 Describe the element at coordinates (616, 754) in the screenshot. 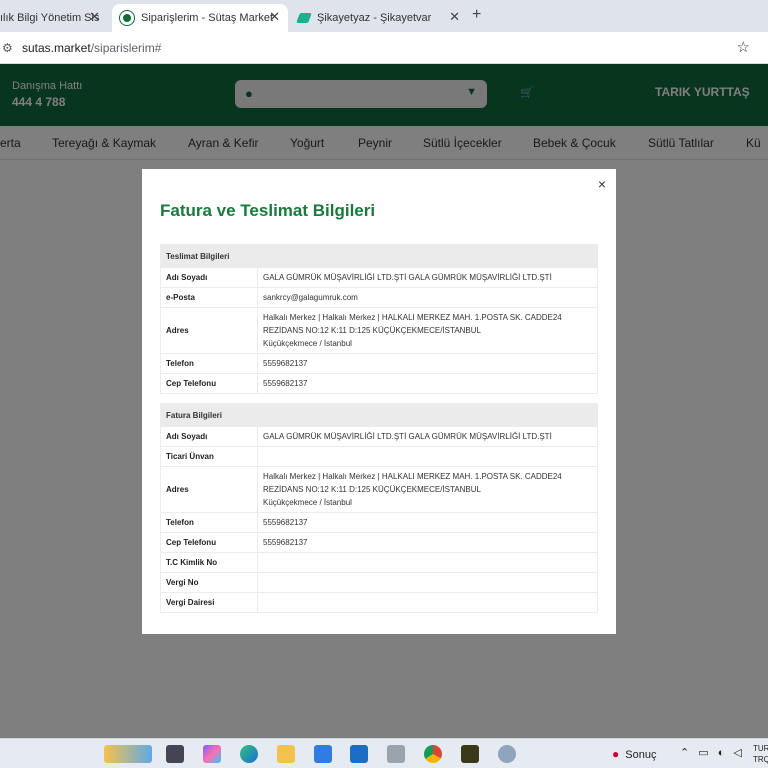

I see `weather-icon: ●` at that location.